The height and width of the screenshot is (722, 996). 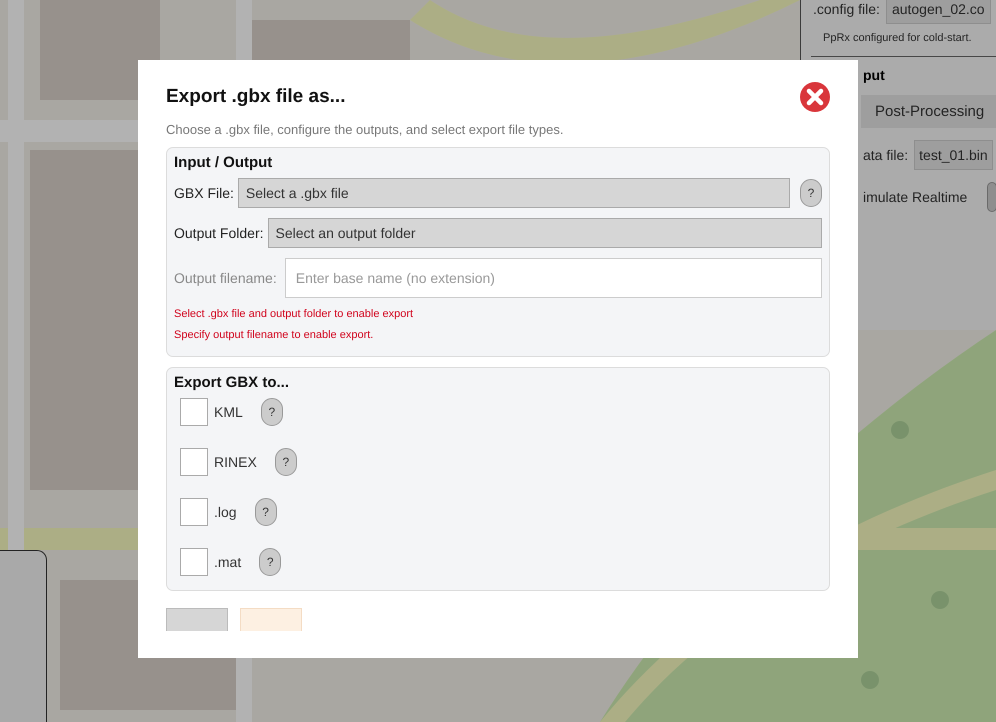 I want to click on mode-button: Post-Processing, so click(x=928, y=111).